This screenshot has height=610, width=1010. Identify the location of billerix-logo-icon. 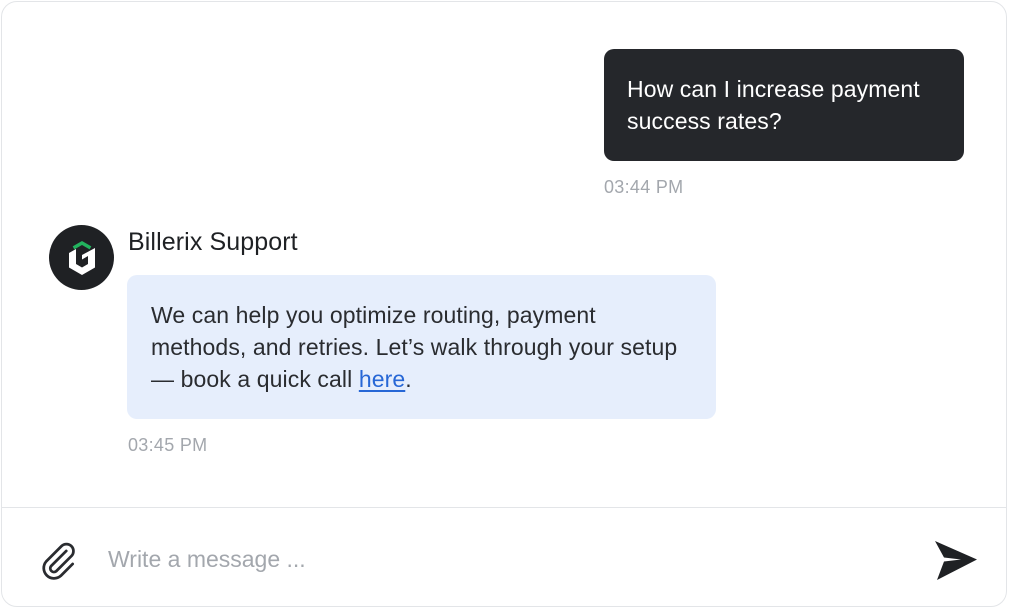
(81, 257).